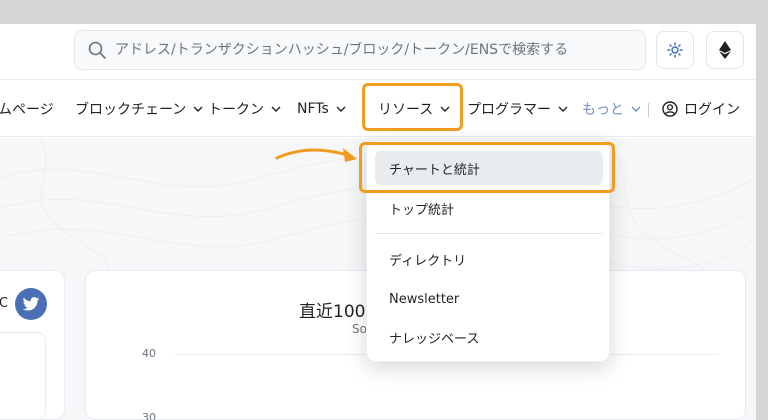  I want to click on nav-item-label: ブロックチェーン, so click(131, 110).